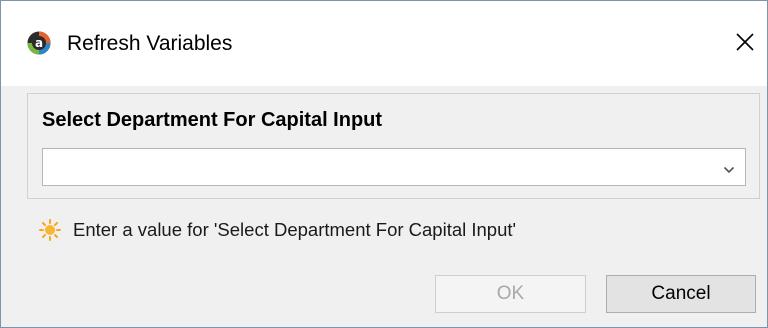 The height and width of the screenshot is (328, 768). I want to click on sun-icon, so click(50, 230).